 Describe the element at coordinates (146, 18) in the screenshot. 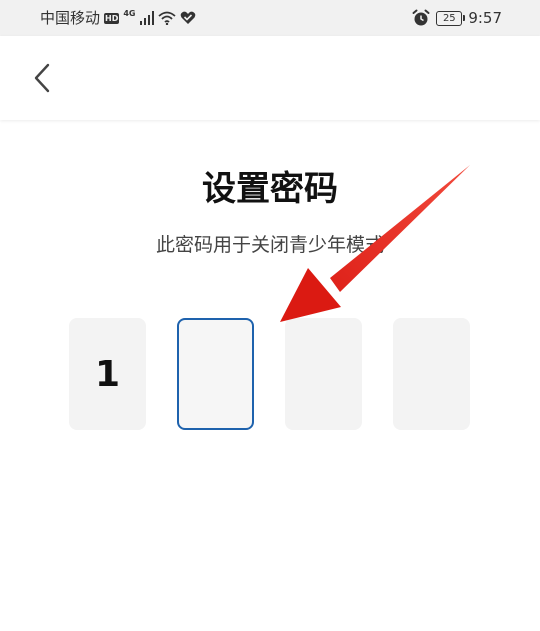

I see `signal-icon` at that location.